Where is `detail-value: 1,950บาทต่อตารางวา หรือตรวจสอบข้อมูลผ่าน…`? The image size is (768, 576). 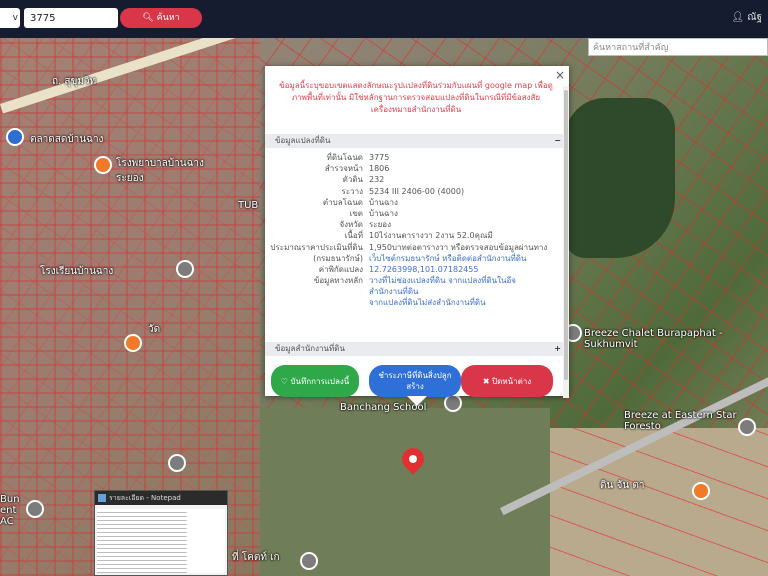 detail-value: 1,950บาทต่อตารางวา หรือตรวจสอบข้อมูลผ่าน… is located at coordinates (458, 247).